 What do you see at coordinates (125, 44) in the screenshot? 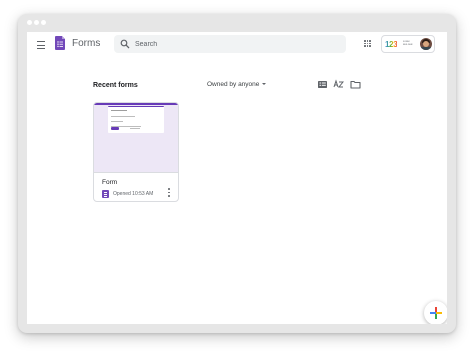
I see `search-icon` at bounding box center [125, 44].